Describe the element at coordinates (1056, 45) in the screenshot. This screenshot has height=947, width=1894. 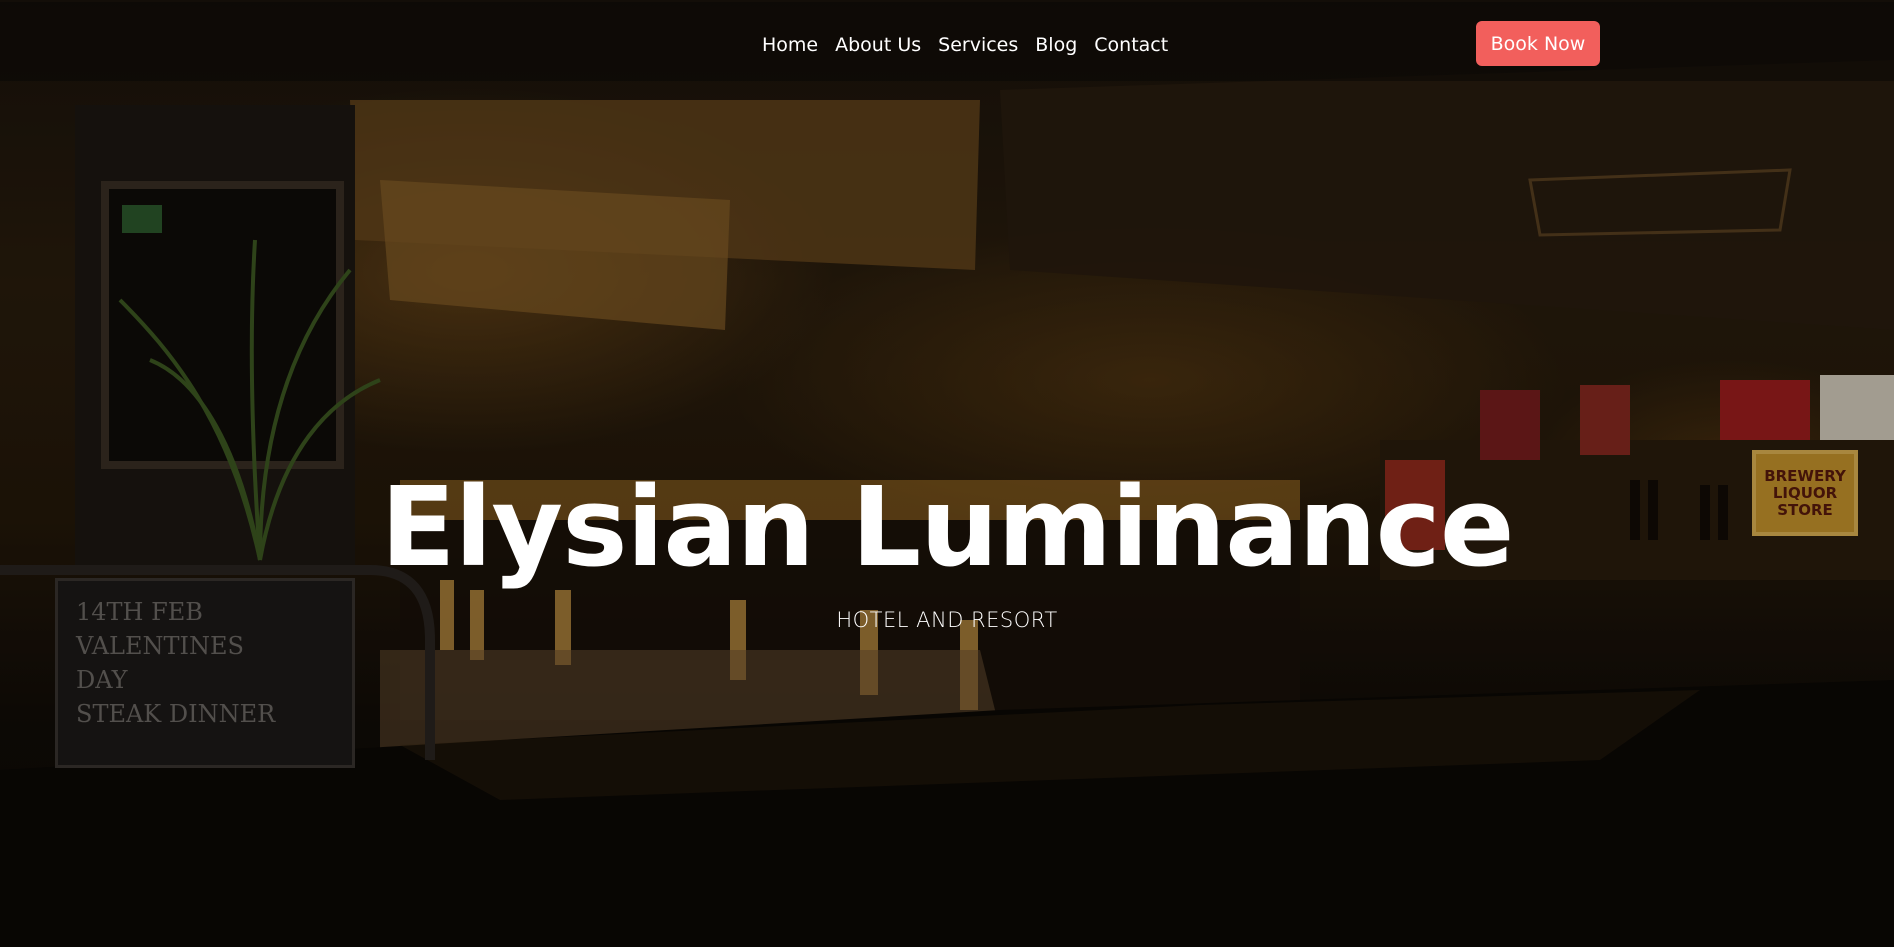
I see `nav-link-blog: Blog` at that location.